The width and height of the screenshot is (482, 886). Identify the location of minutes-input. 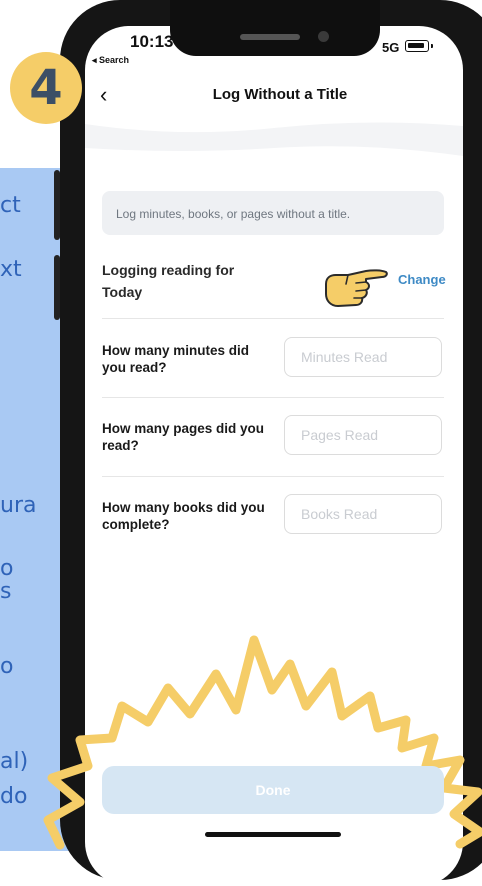
(363, 357).